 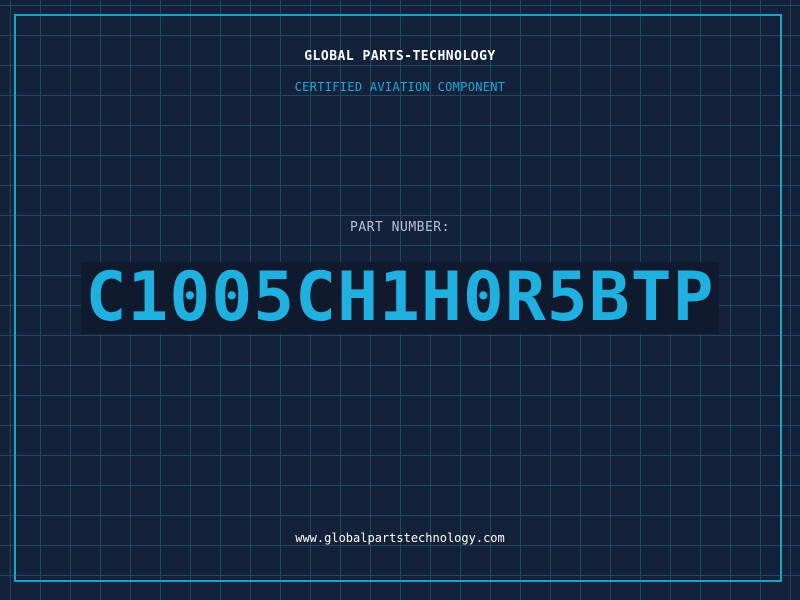 I want to click on brand-tagline: CERTIFIED AVIATION COMPONENT, so click(x=400, y=87).